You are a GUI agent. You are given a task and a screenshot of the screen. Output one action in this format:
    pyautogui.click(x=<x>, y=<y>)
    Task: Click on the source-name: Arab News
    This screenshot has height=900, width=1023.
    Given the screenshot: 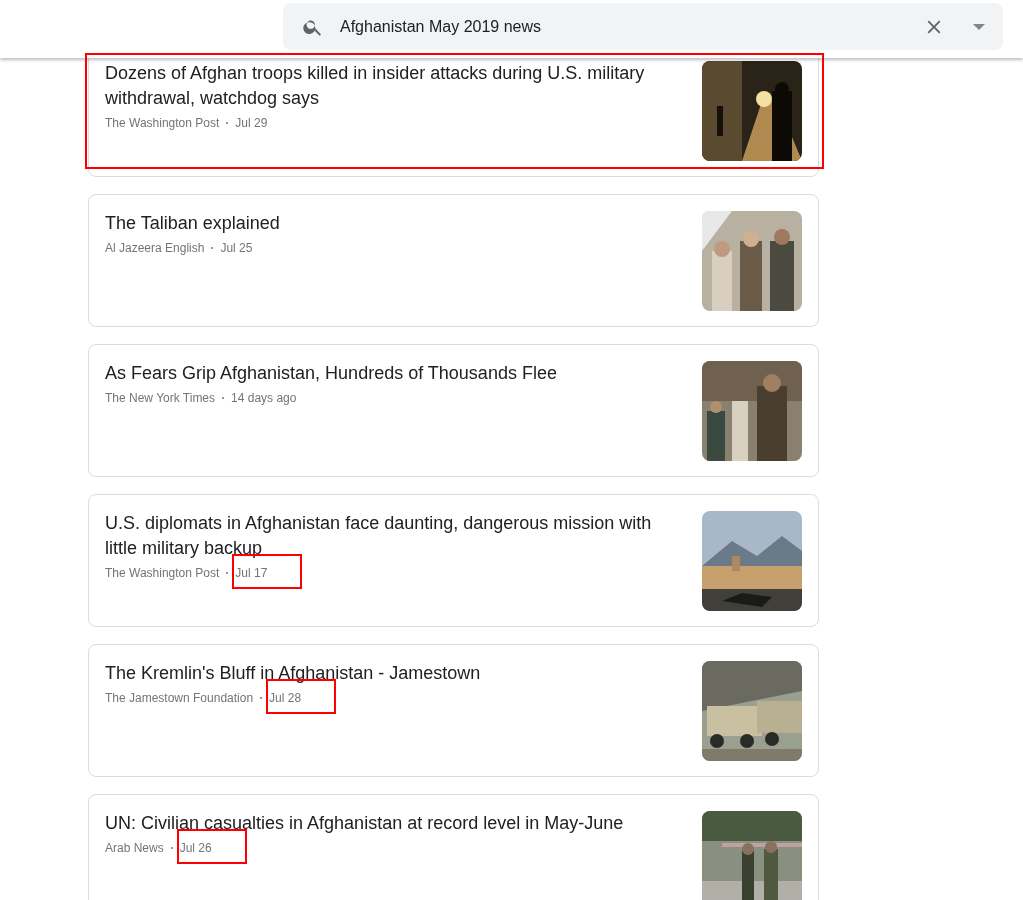 What is the action you would take?
    pyautogui.click(x=134, y=848)
    